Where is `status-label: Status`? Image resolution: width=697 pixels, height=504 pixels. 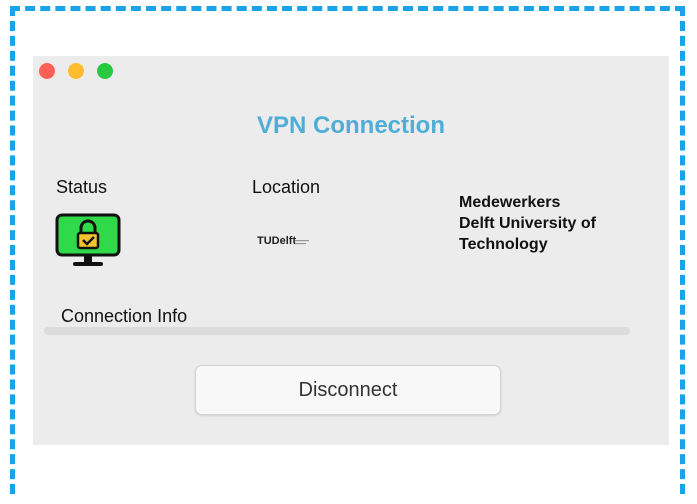 status-label: Status is located at coordinates (82, 187).